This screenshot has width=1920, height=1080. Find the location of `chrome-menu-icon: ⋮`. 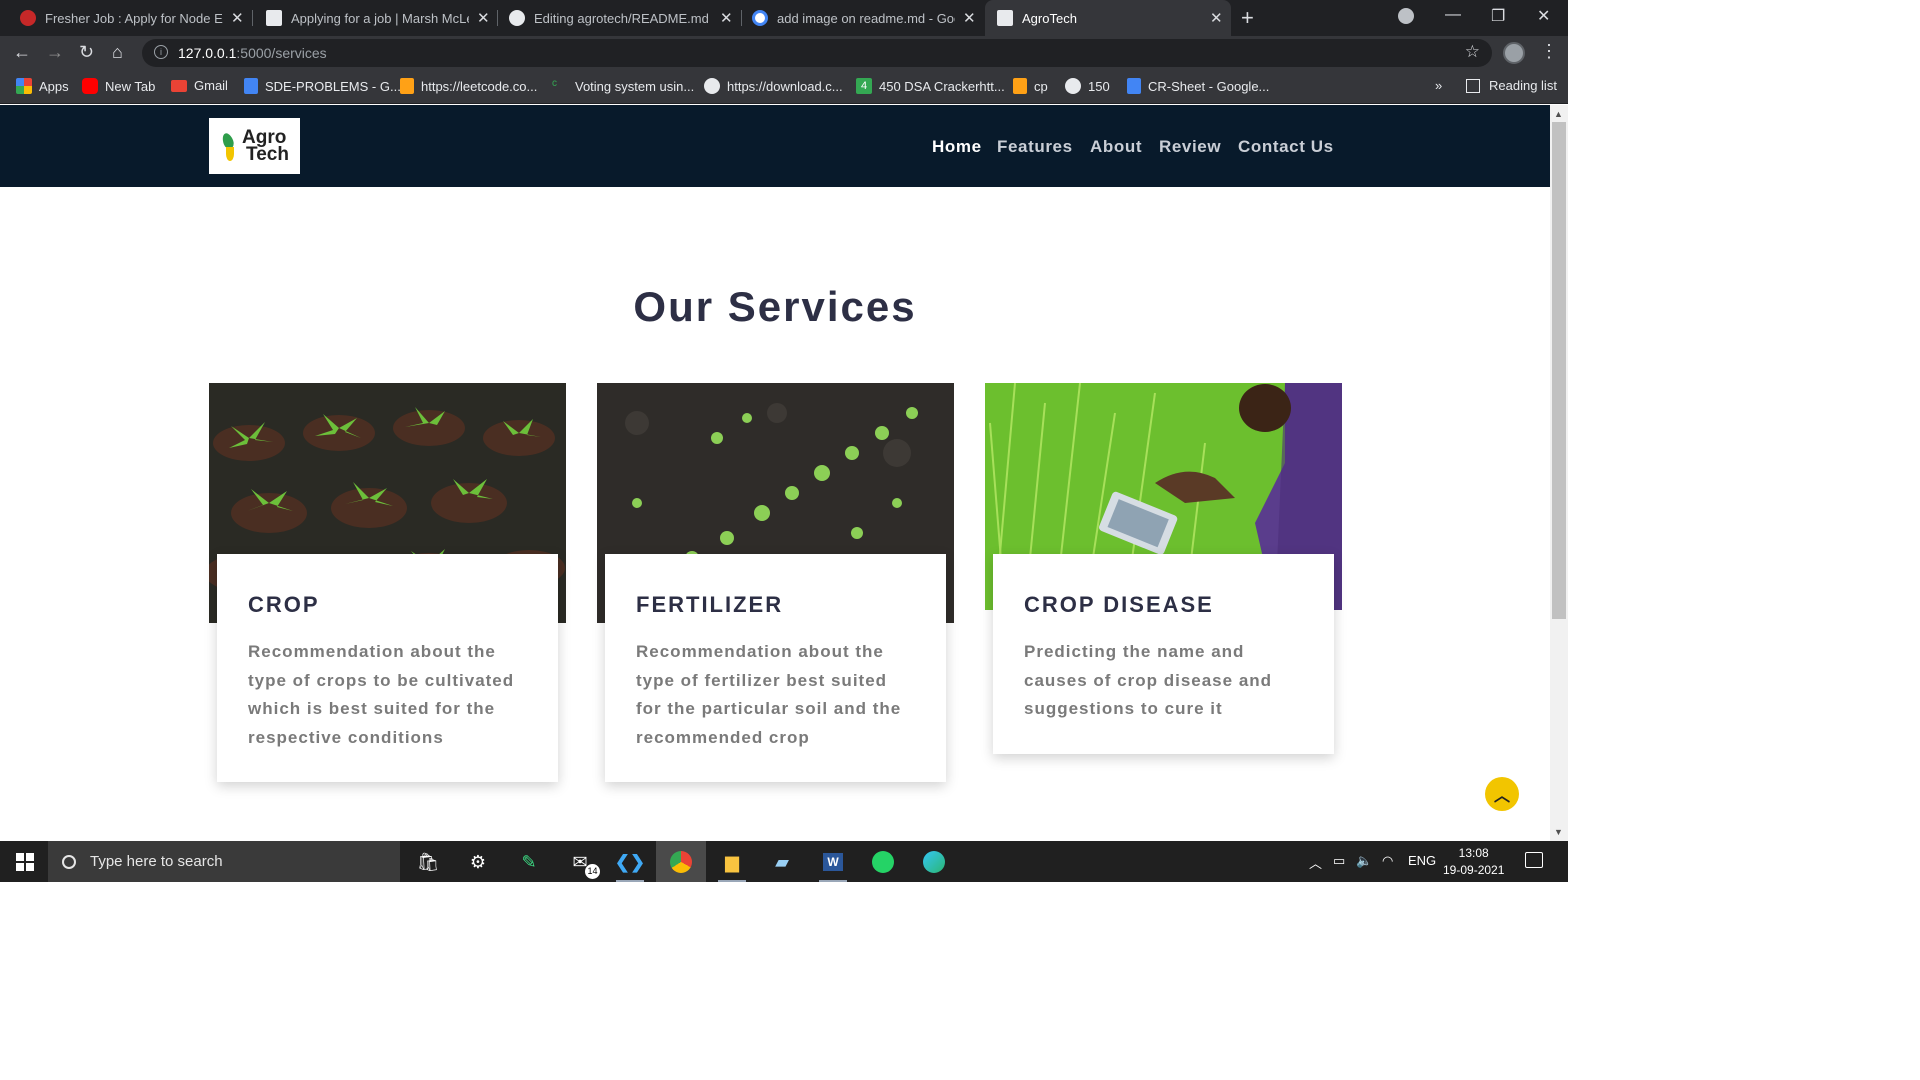

chrome-menu-icon: ⋮ is located at coordinates (1549, 51).